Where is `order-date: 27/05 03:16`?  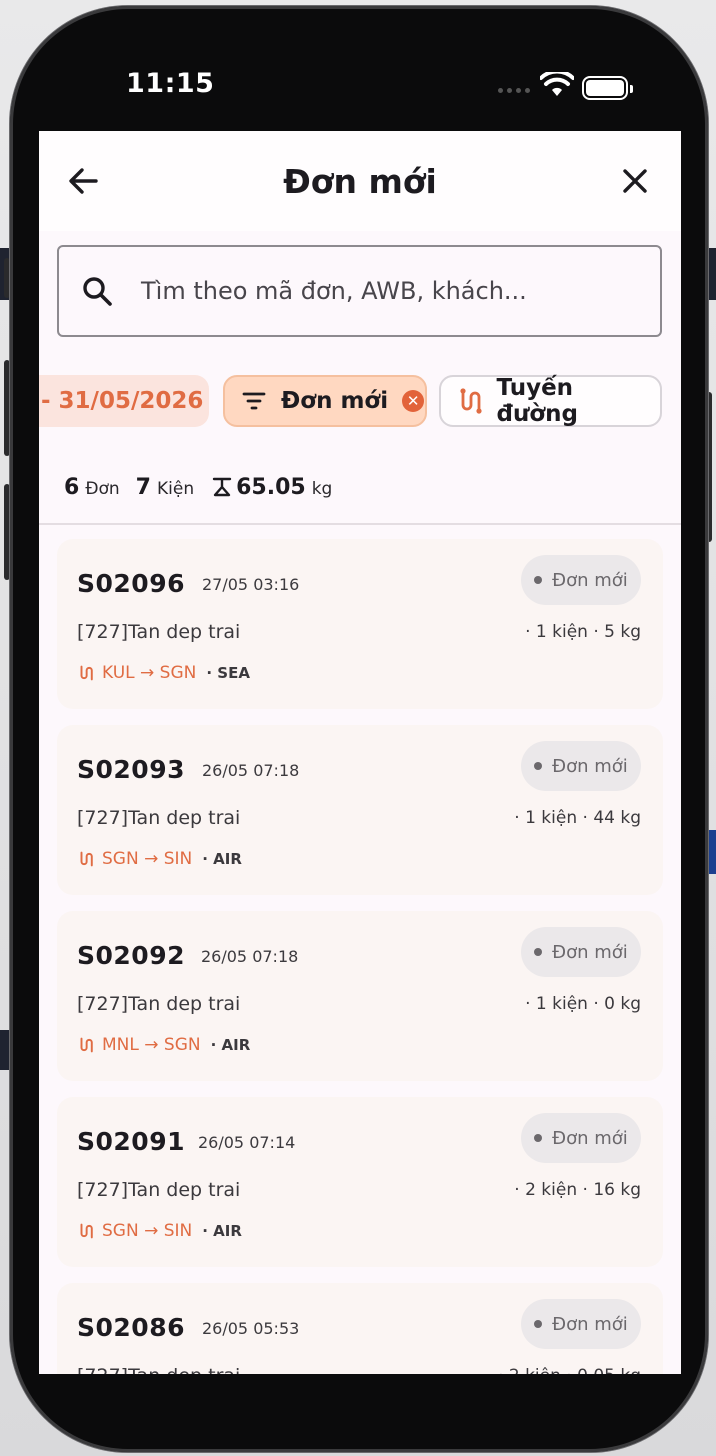 order-date: 27/05 03:16 is located at coordinates (251, 584).